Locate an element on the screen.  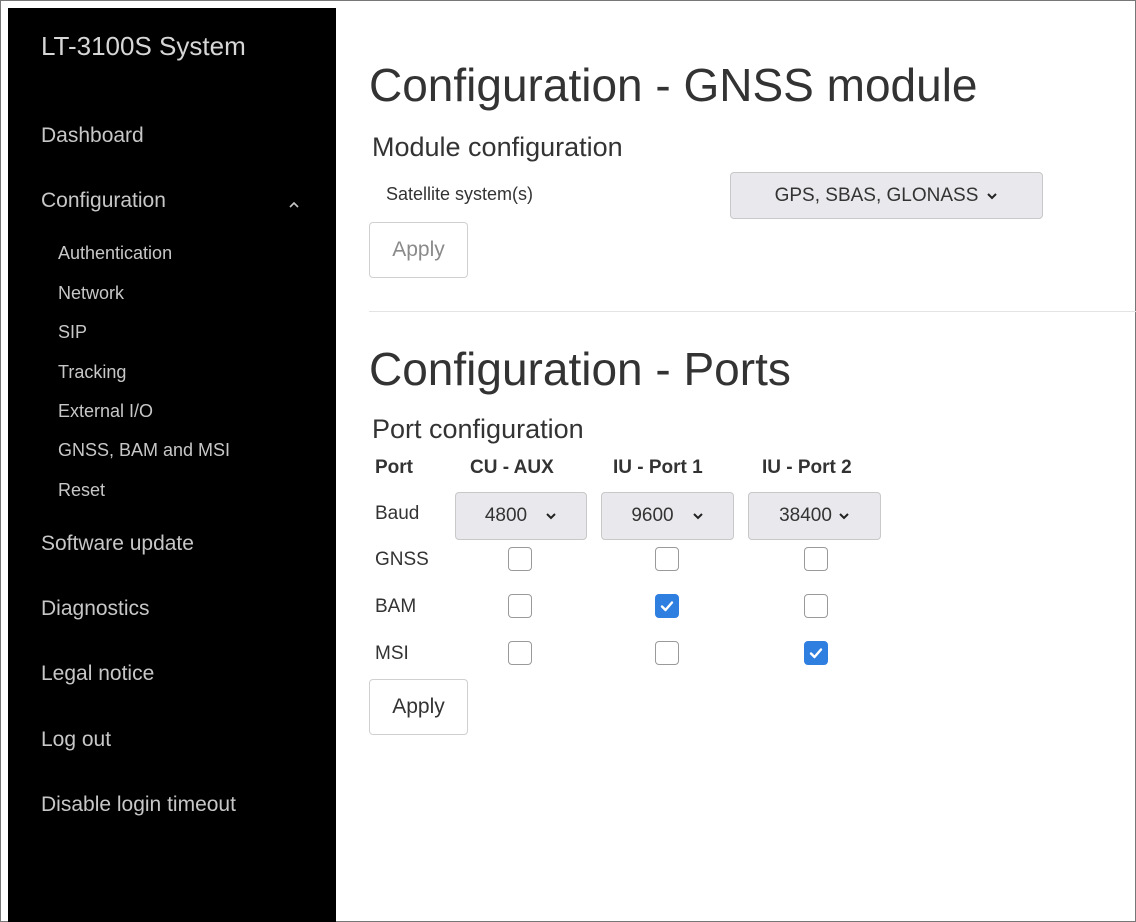
col-header-iu-port1: IU - Port 1 is located at coordinates (658, 467).